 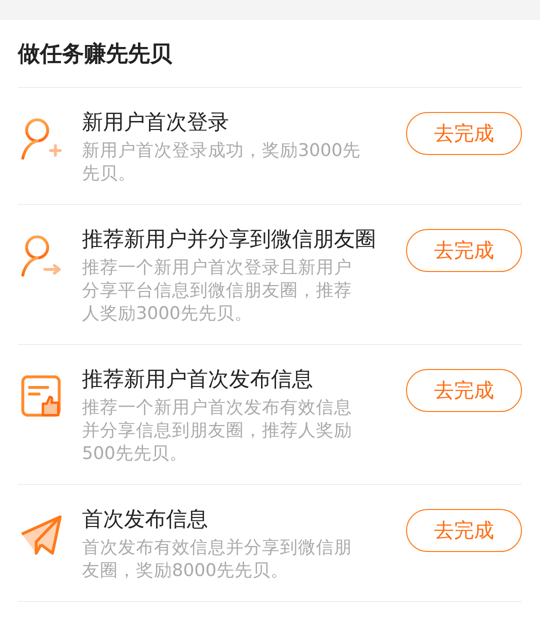 What do you see at coordinates (95, 54) in the screenshot?
I see `section-title: 做任务赚先先贝` at bounding box center [95, 54].